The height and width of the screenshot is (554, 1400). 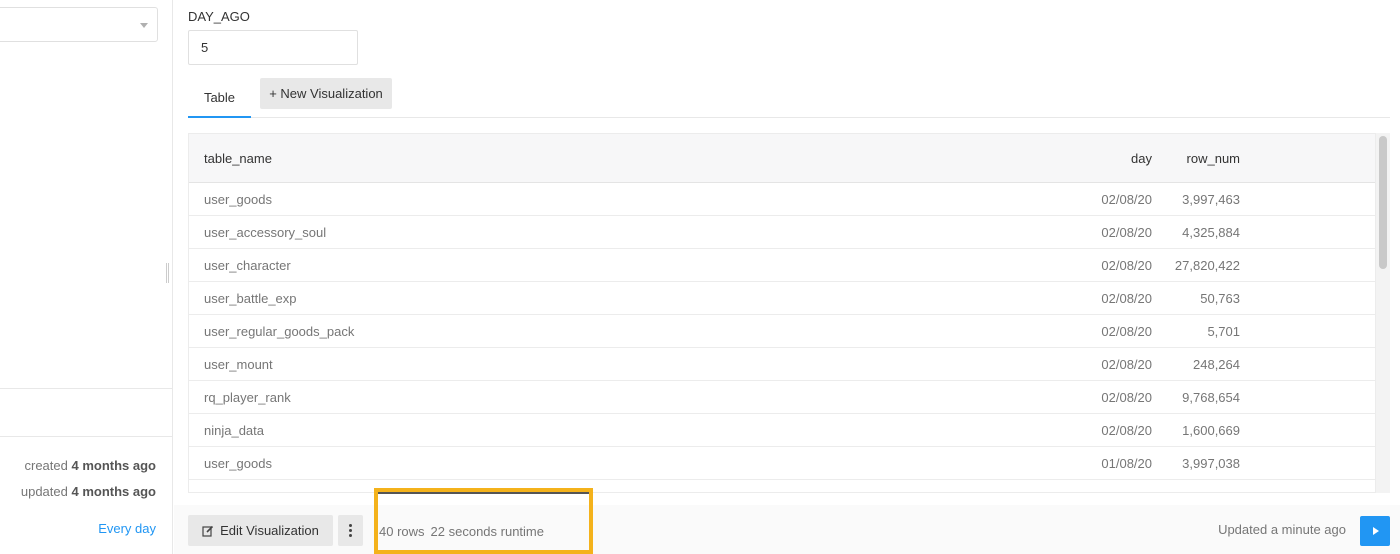 I want to click on table-row: user_regular_goods_pack 02/08/20 5,701, so click(x=782, y=331).